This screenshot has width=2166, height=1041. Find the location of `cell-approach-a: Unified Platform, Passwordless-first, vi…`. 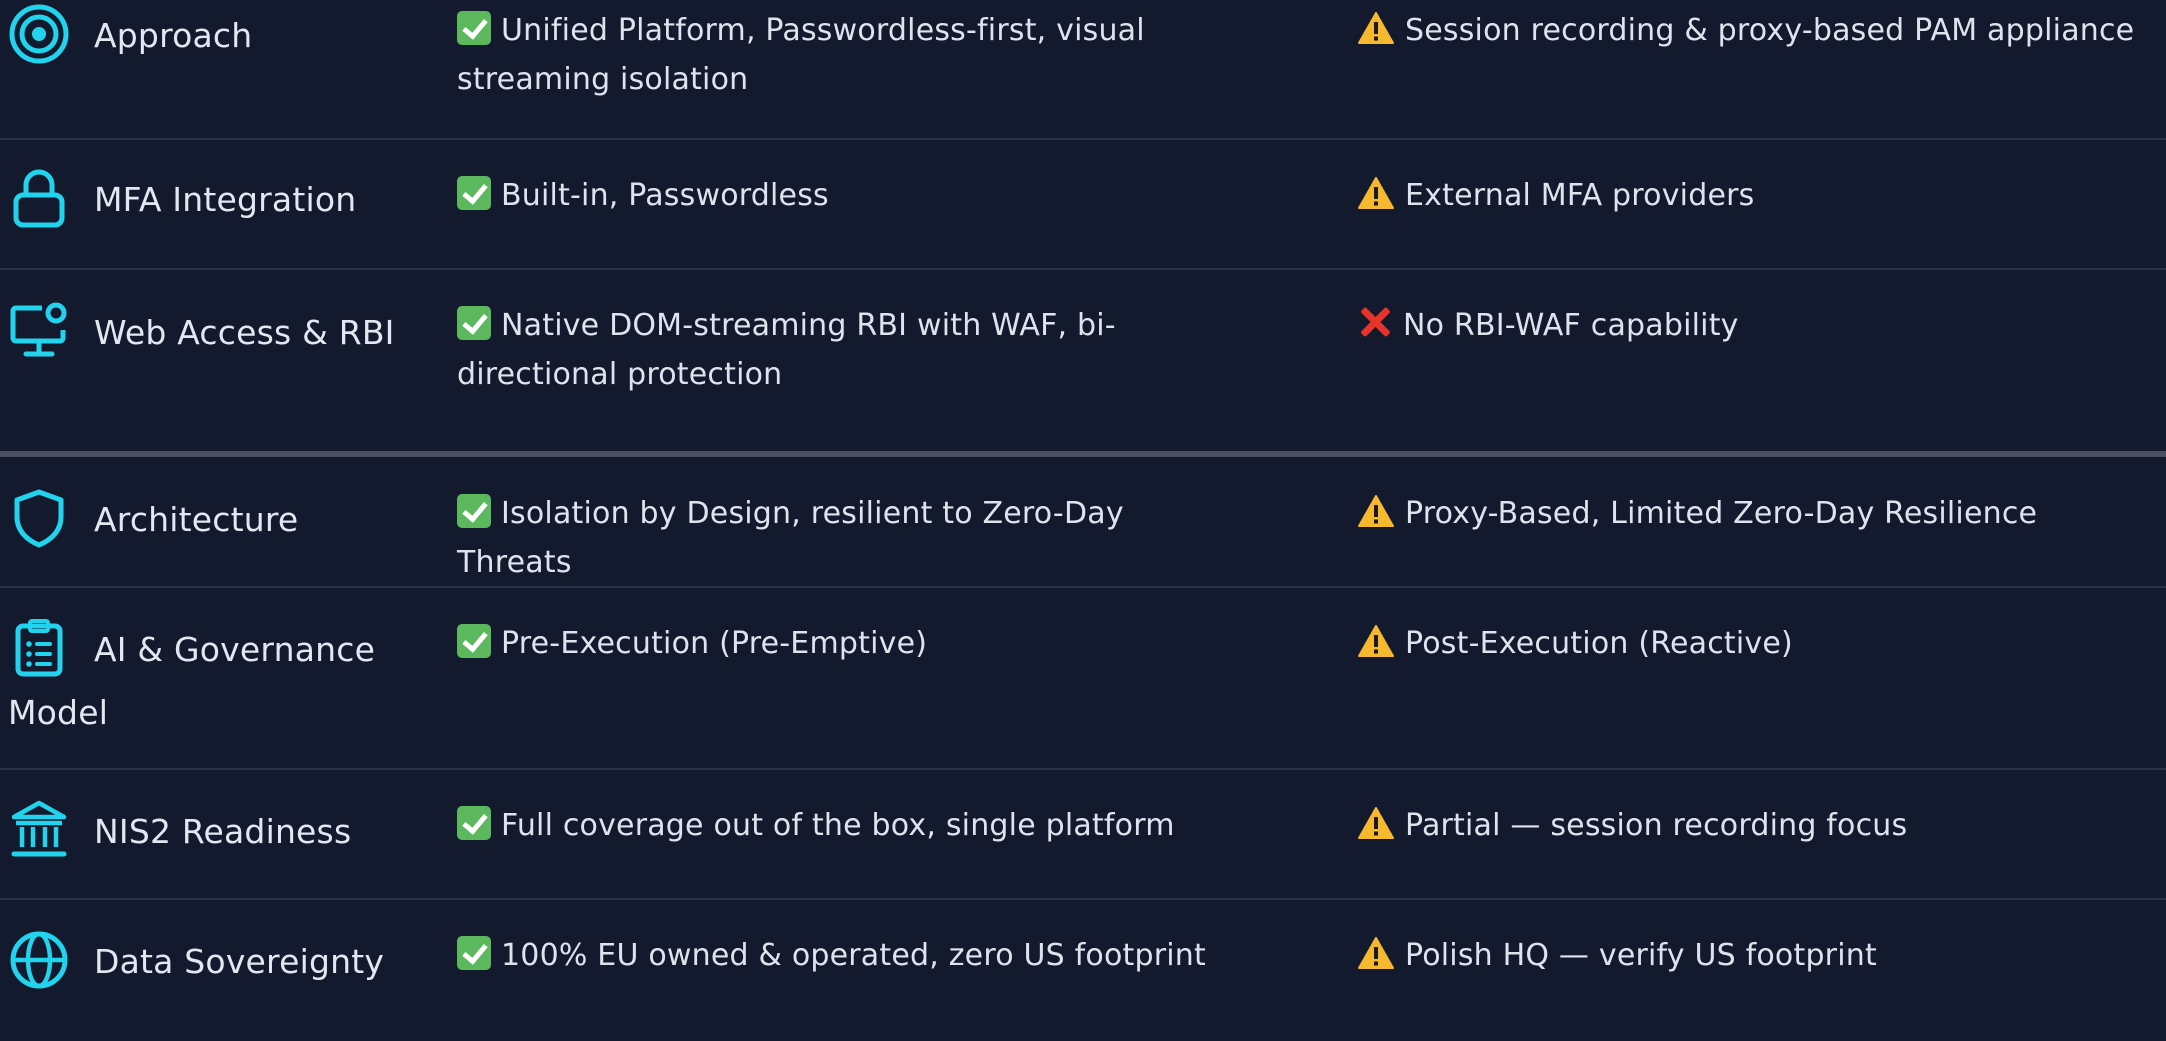

cell-approach-a: Unified Platform, Passwordless-first, vi… is located at coordinates (801, 54).